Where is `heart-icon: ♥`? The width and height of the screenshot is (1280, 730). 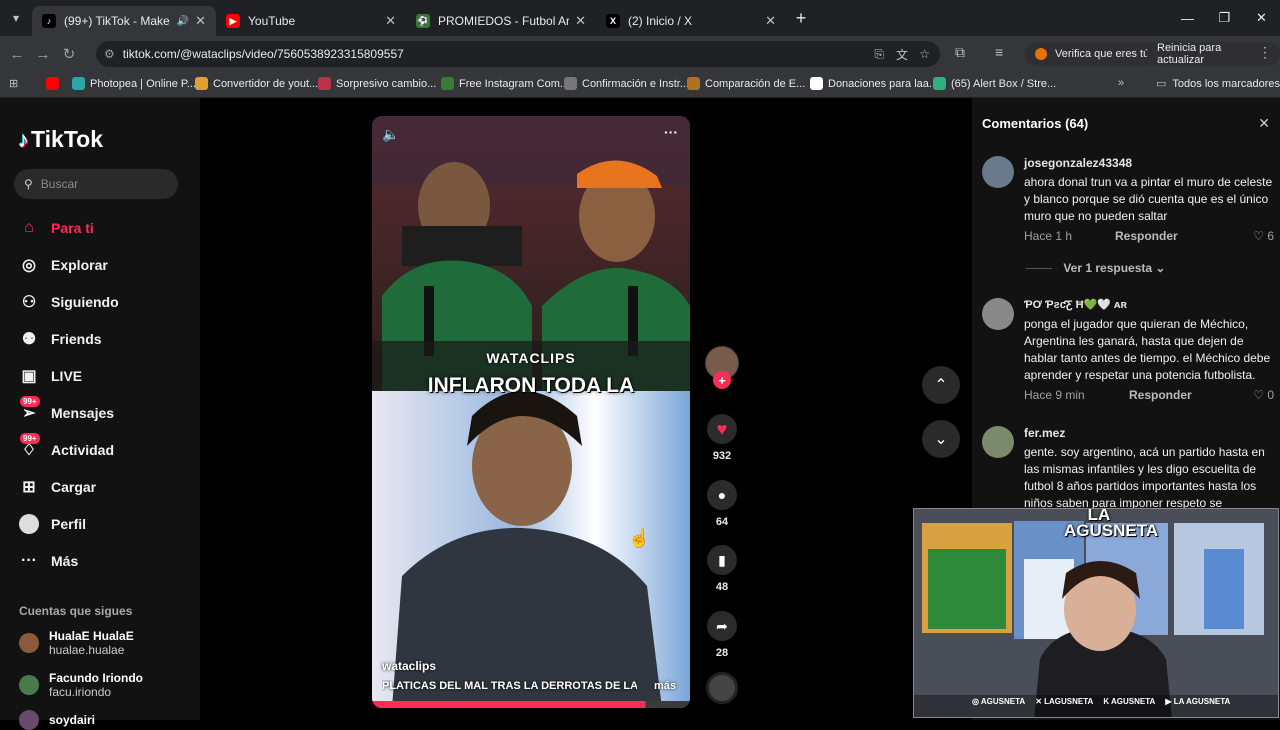 heart-icon: ♥ is located at coordinates (722, 429).